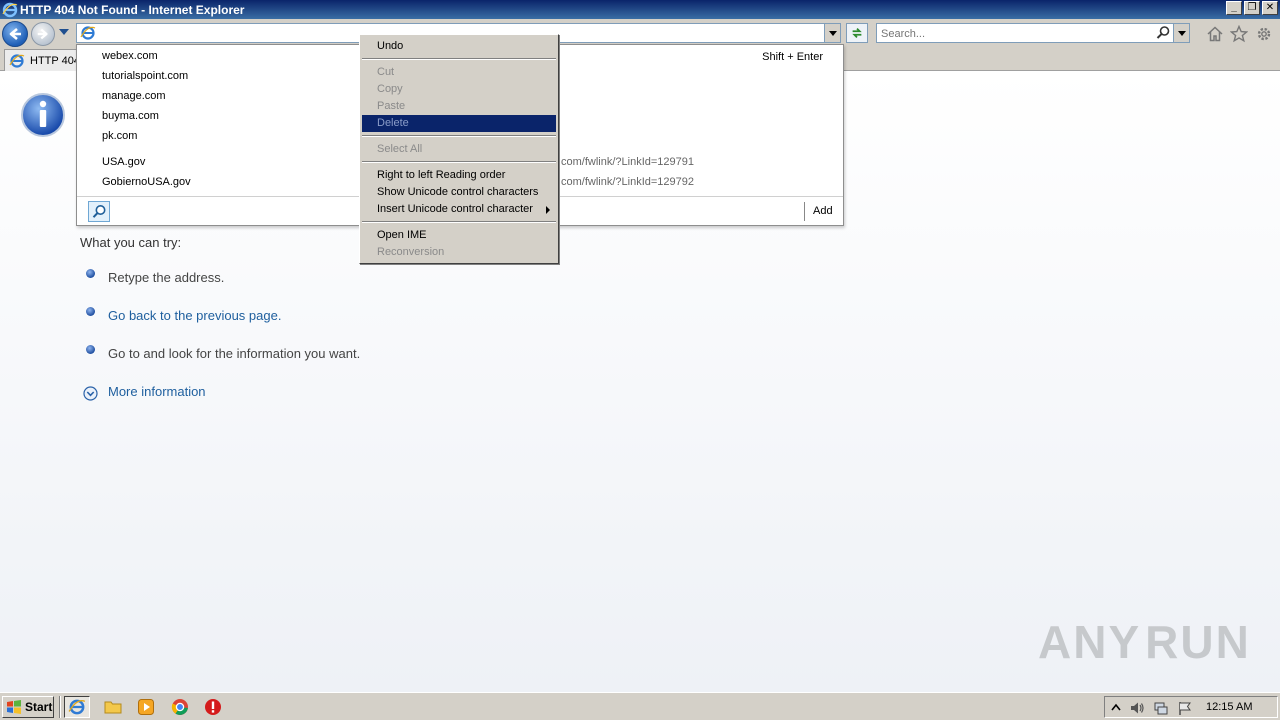 The width and height of the screenshot is (1280, 720). Describe the element at coordinates (1198, 642) in the screenshot. I see `watermark-text-right: RUN` at that location.